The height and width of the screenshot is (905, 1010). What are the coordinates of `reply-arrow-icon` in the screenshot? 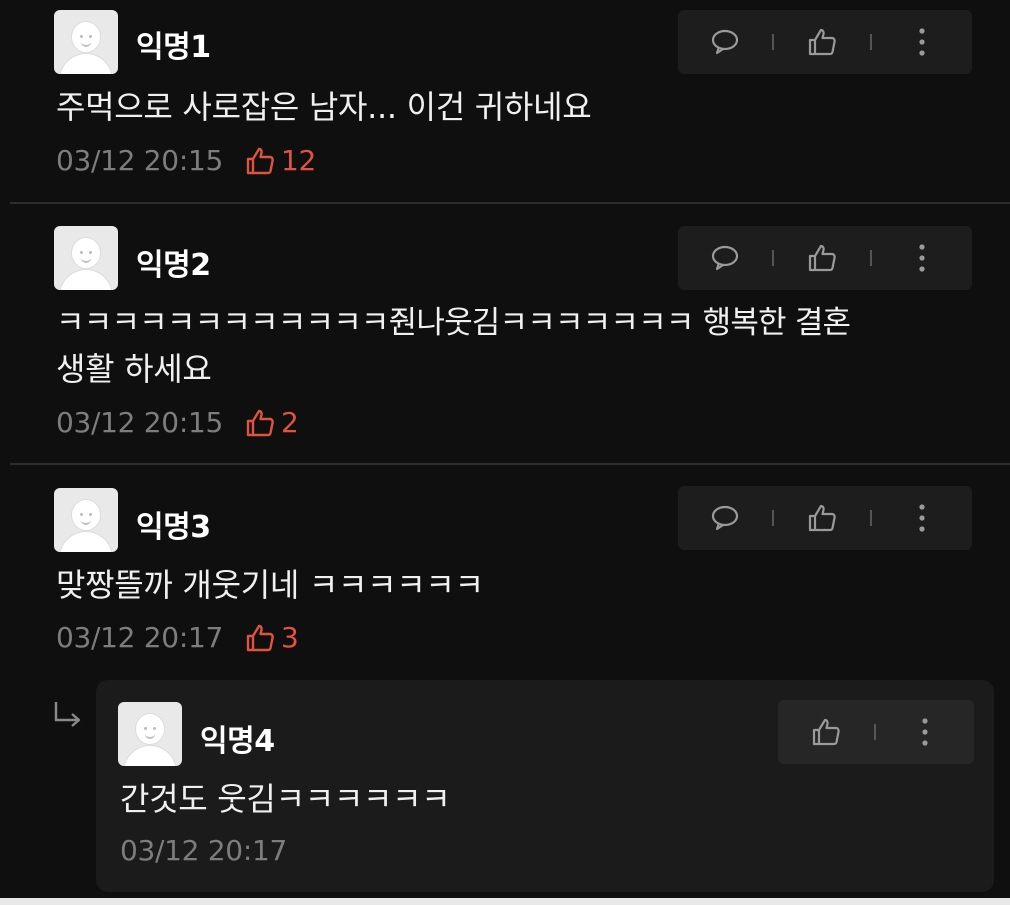 It's located at (67, 714).